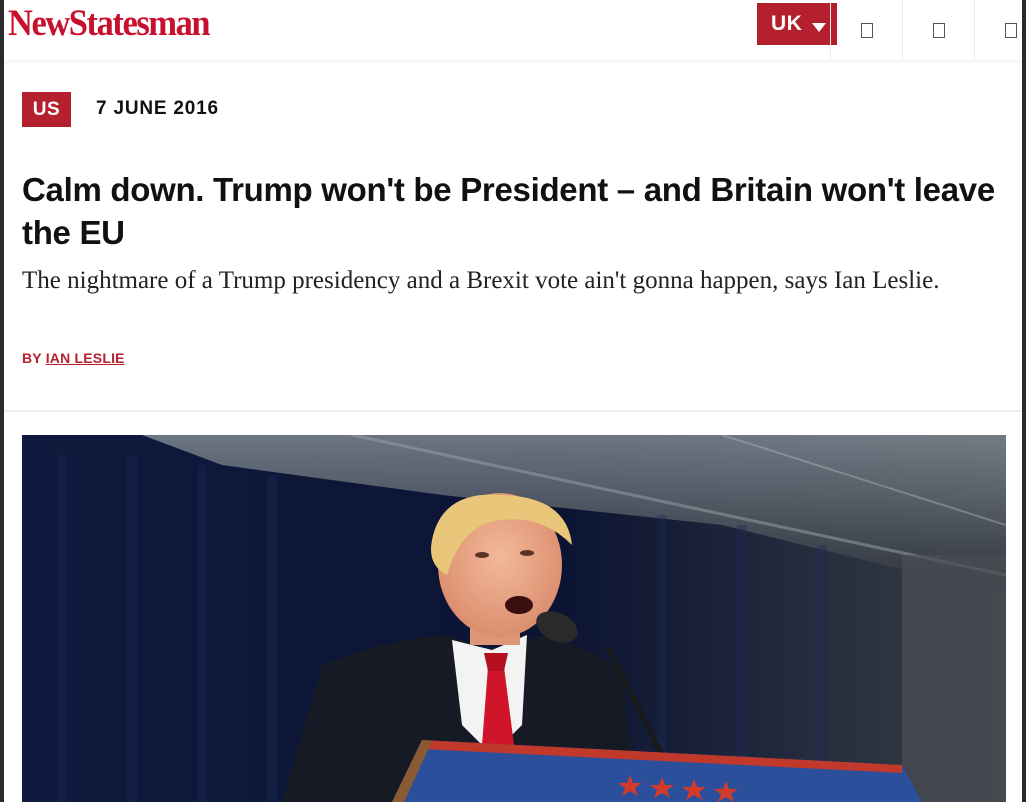  What do you see at coordinates (1010, 30) in the screenshot?
I see `menu-icon` at bounding box center [1010, 30].